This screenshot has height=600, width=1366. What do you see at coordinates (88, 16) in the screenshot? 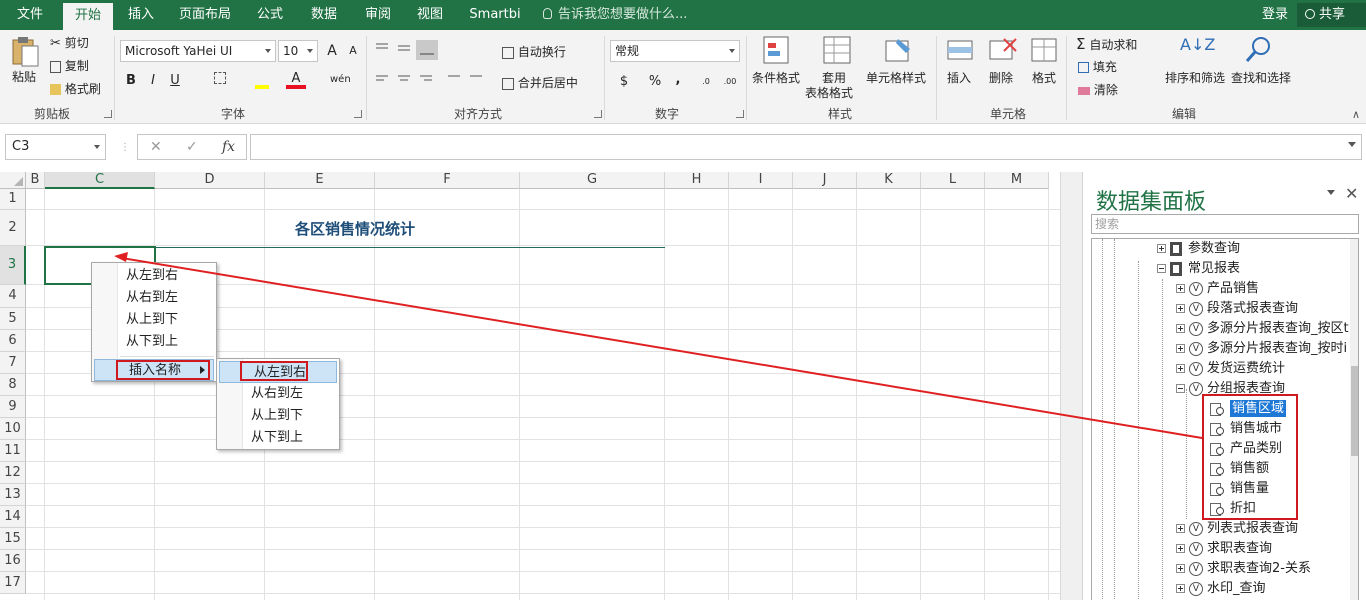
I see `tab-home: 开始` at bounding box center [88, 16].